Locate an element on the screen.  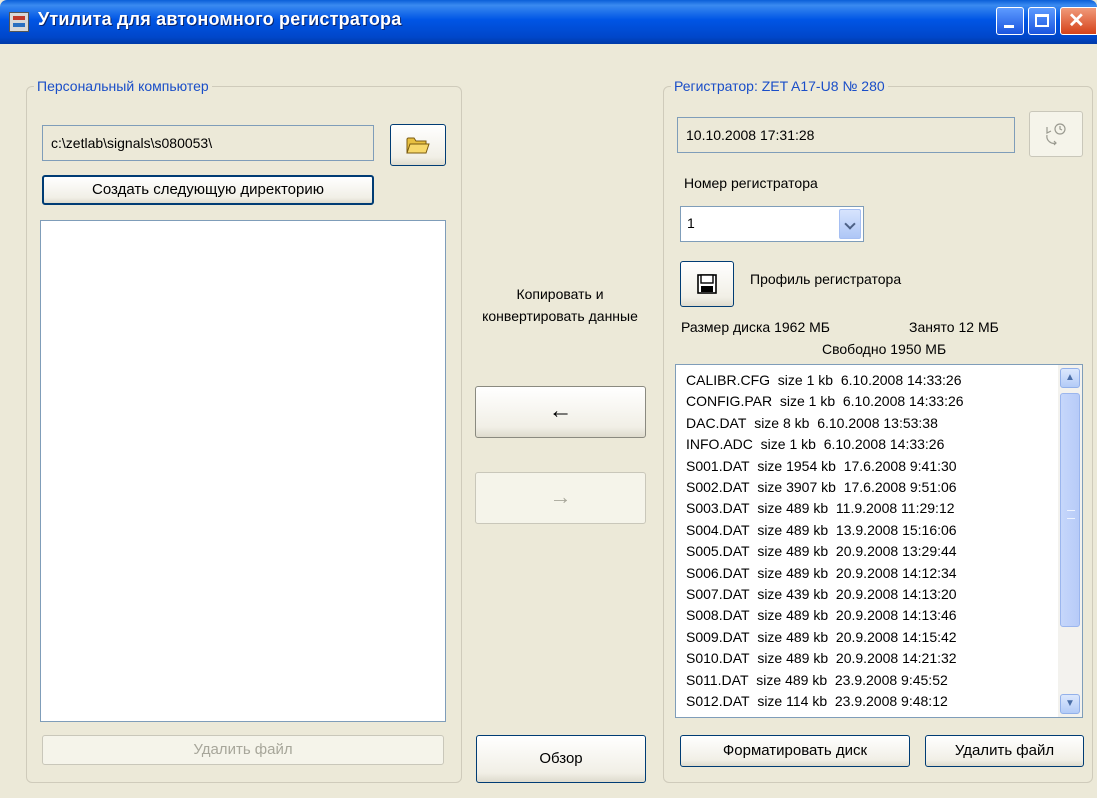
folder-open-icon is located at coordinates (418, 145).